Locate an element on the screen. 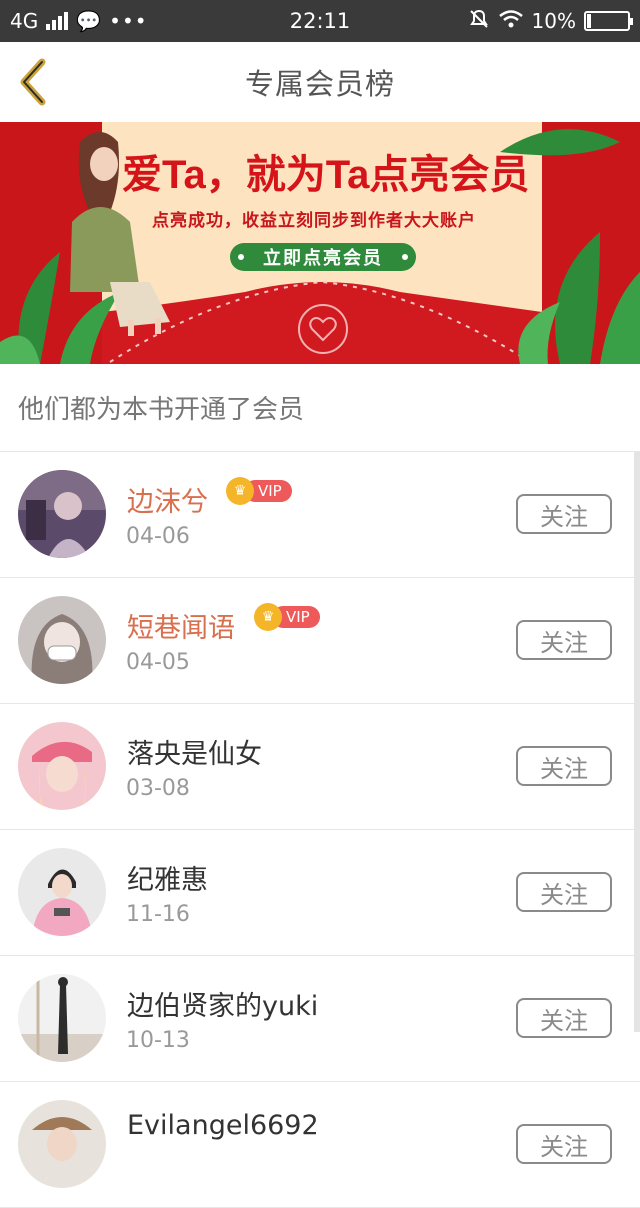  status-bar: 4G 💬 ••• 22:11 10% is located at coordinates (320, 21).